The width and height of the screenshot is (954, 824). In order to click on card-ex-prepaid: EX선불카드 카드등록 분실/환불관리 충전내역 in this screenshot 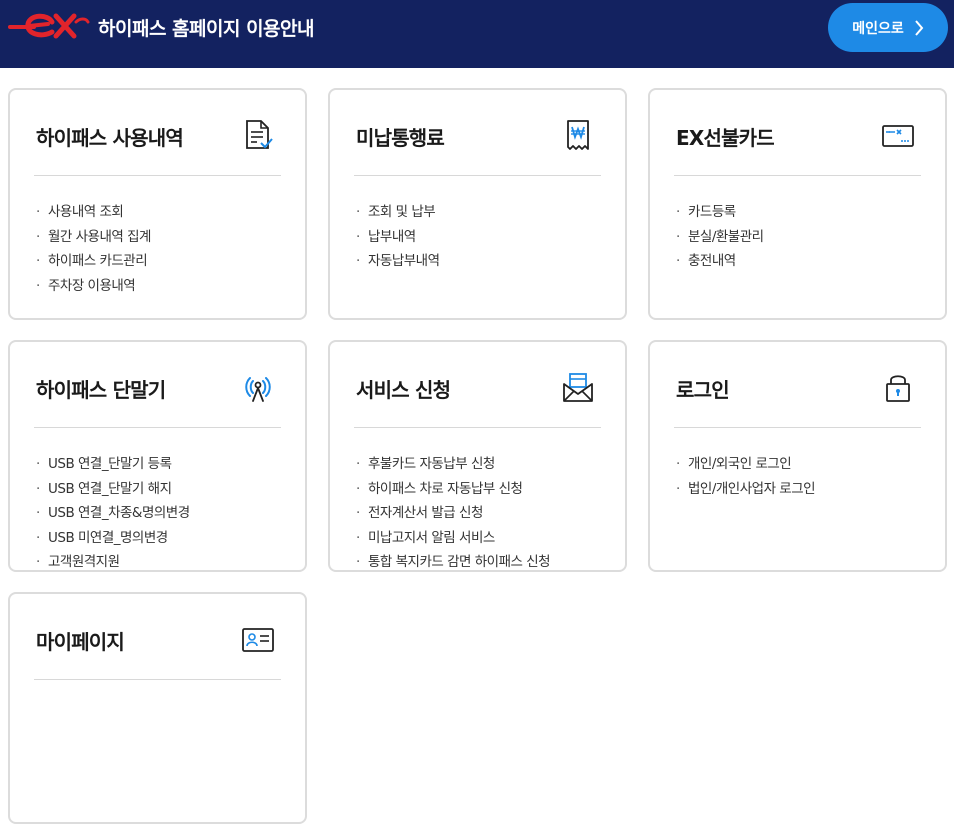, I will do `click(797, 204)`.